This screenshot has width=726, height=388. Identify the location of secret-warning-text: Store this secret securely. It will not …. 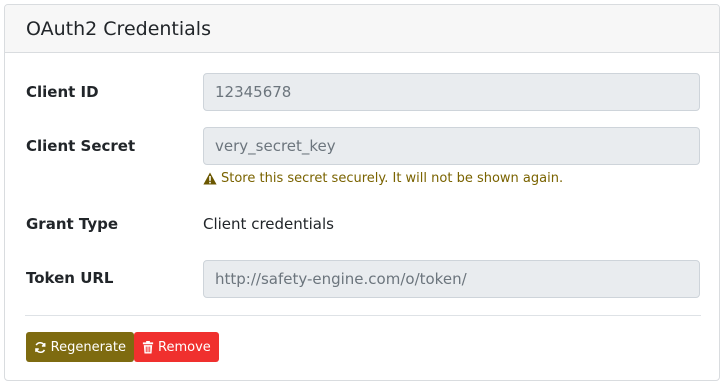
(392, 178).